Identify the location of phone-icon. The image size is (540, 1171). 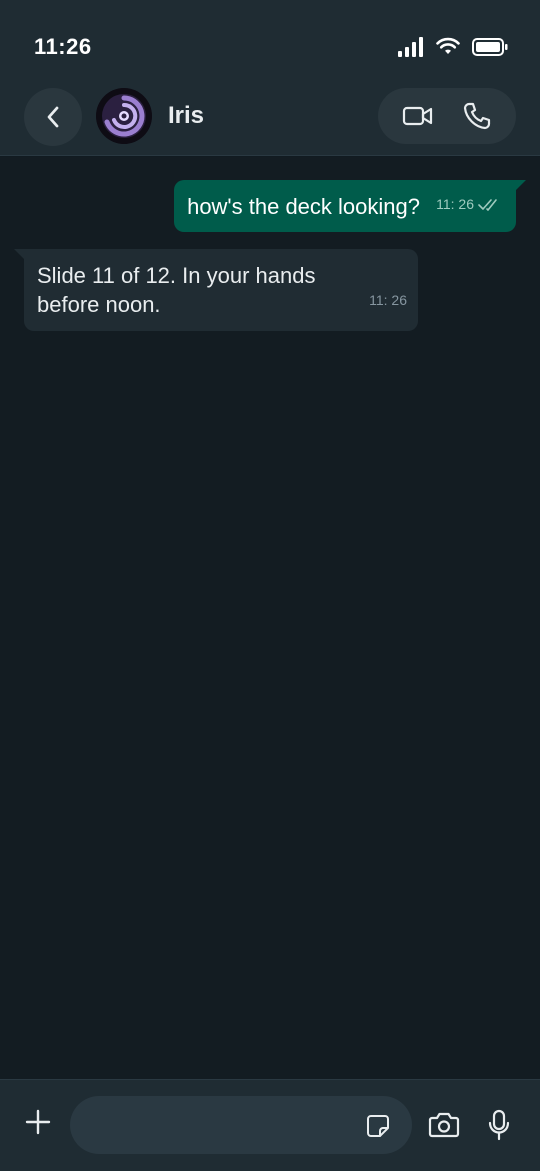
(476, 116).